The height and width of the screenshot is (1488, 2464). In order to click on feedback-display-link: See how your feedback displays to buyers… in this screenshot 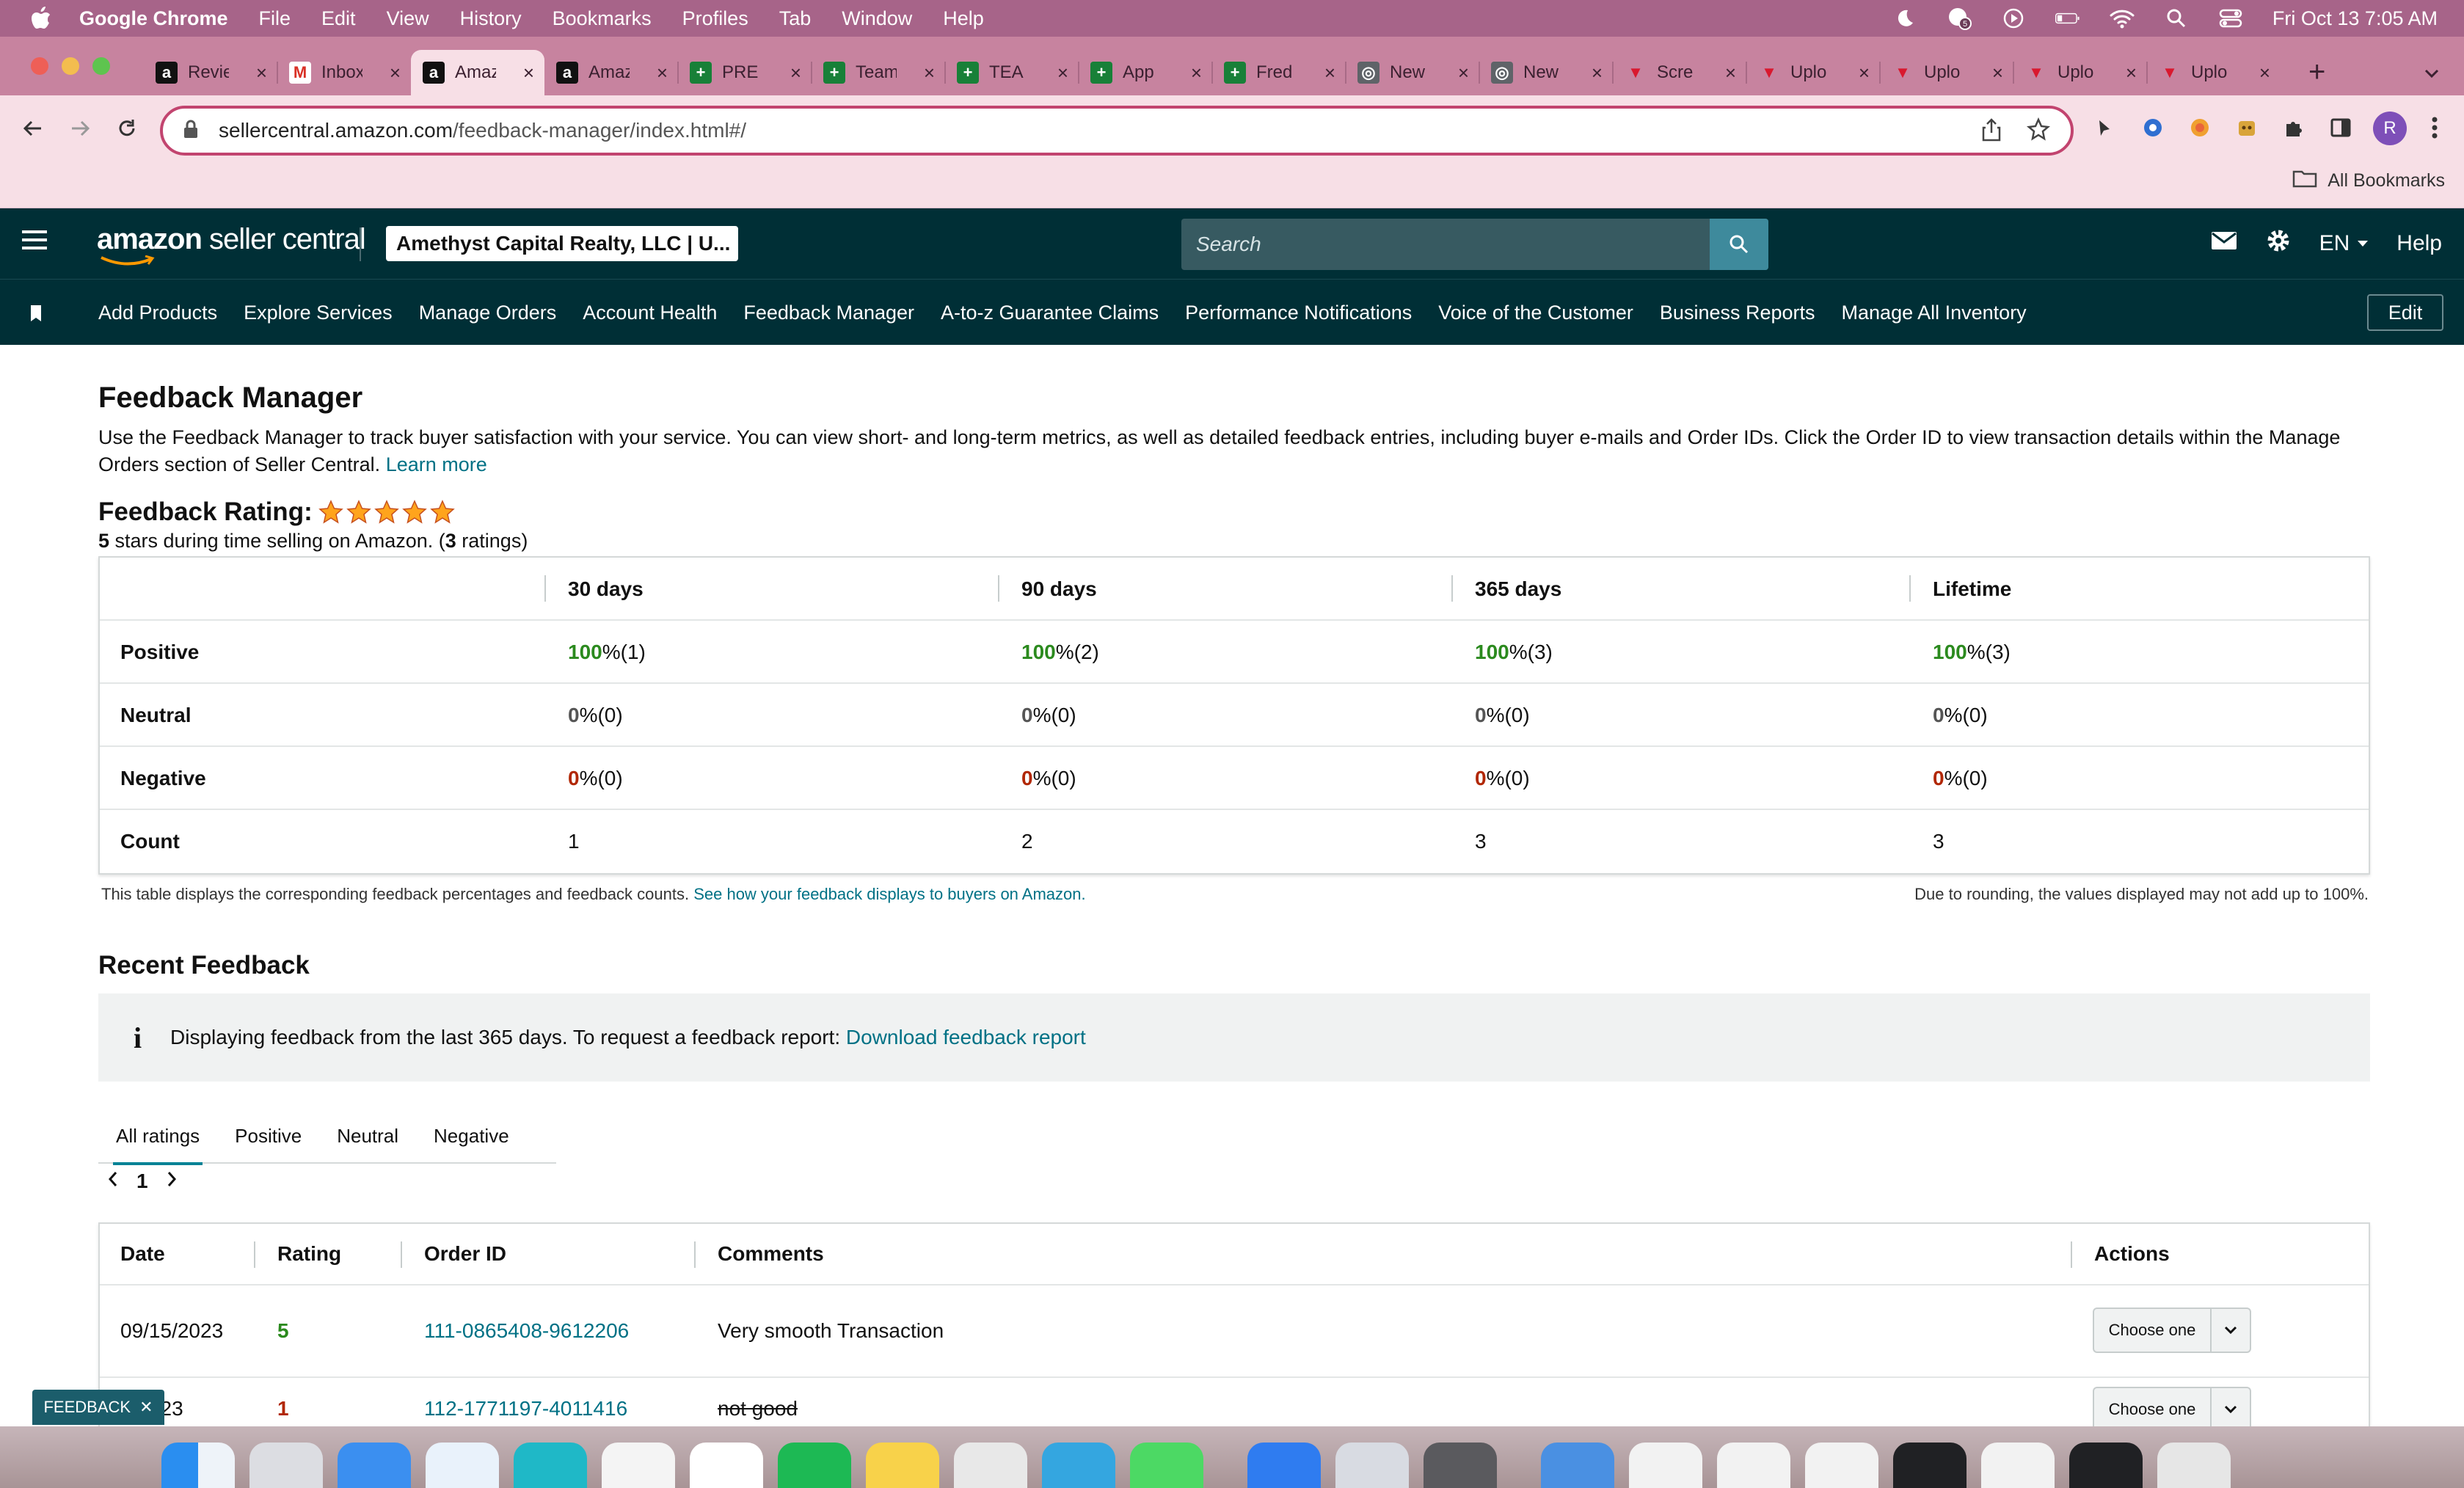, I will do `click(889, 894)`.